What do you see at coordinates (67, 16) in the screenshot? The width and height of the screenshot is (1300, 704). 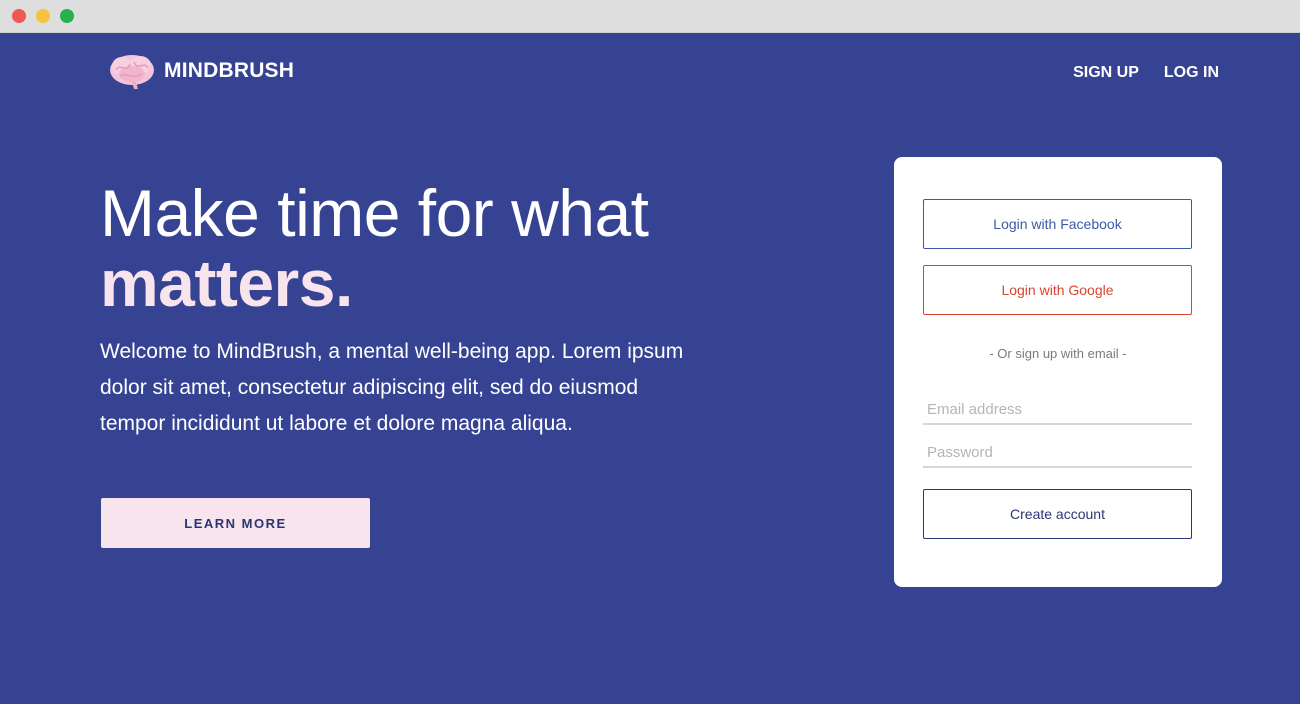 I see `maximize-window-button` at bounding box center [67, 16].